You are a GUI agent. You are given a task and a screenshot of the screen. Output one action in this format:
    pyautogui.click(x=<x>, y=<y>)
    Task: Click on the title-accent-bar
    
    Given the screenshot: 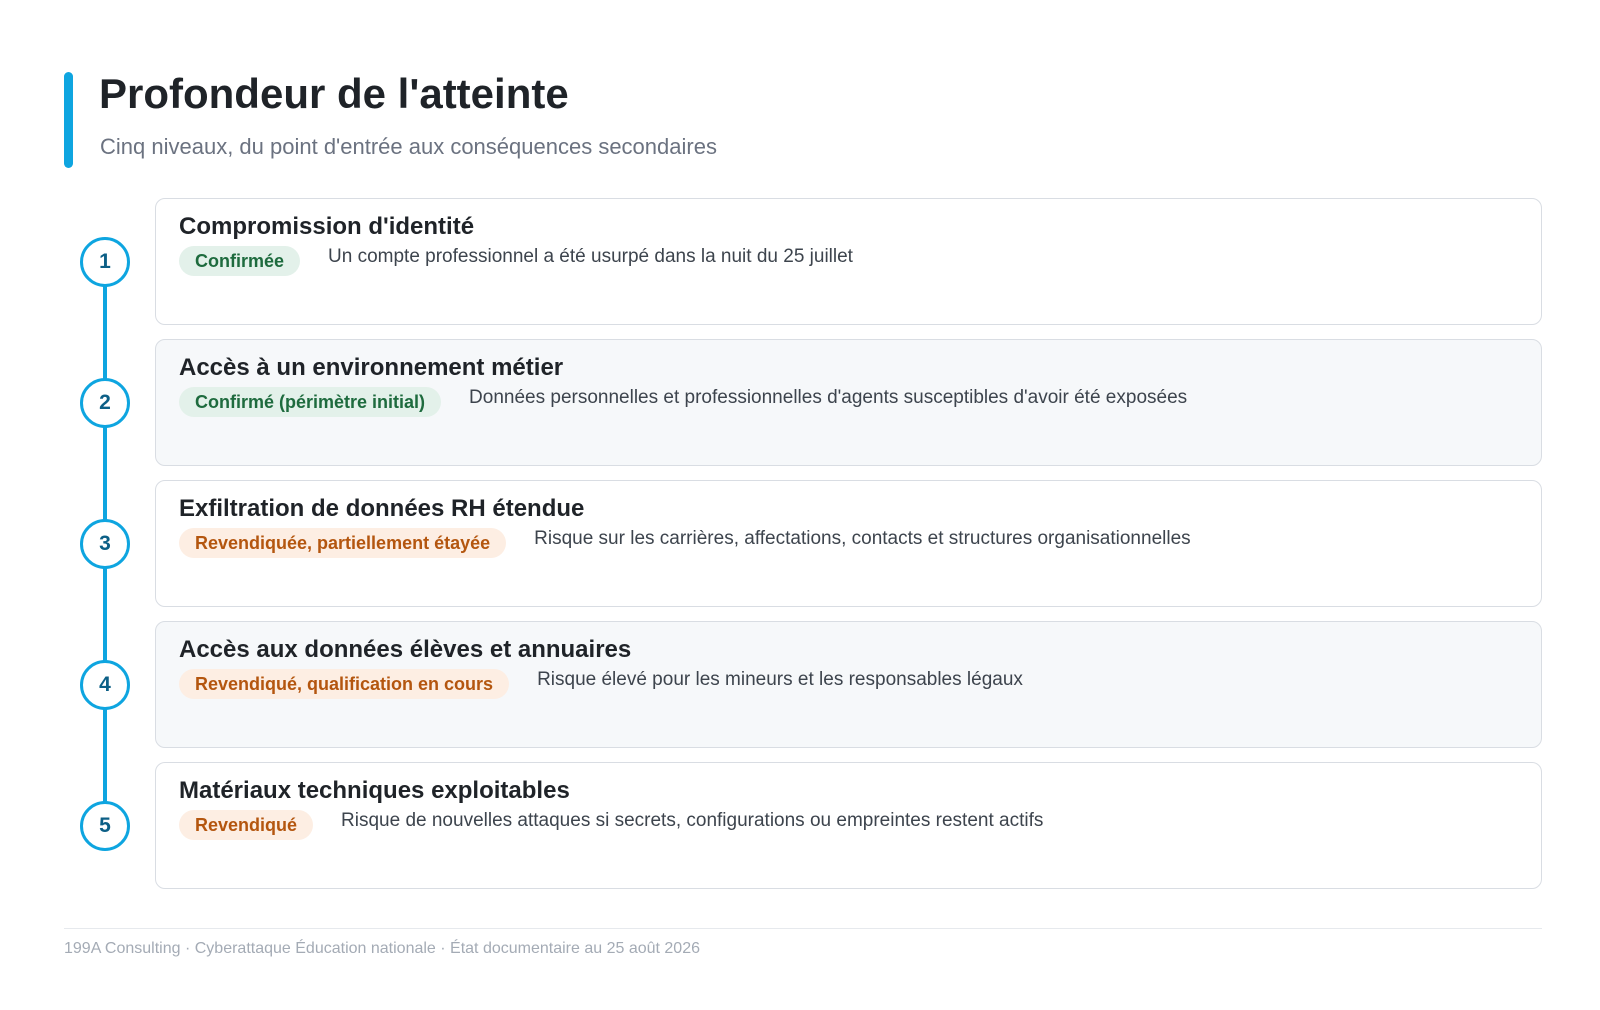 What is the action you would take?
    pyautogui.click(x=68, y=120)
    